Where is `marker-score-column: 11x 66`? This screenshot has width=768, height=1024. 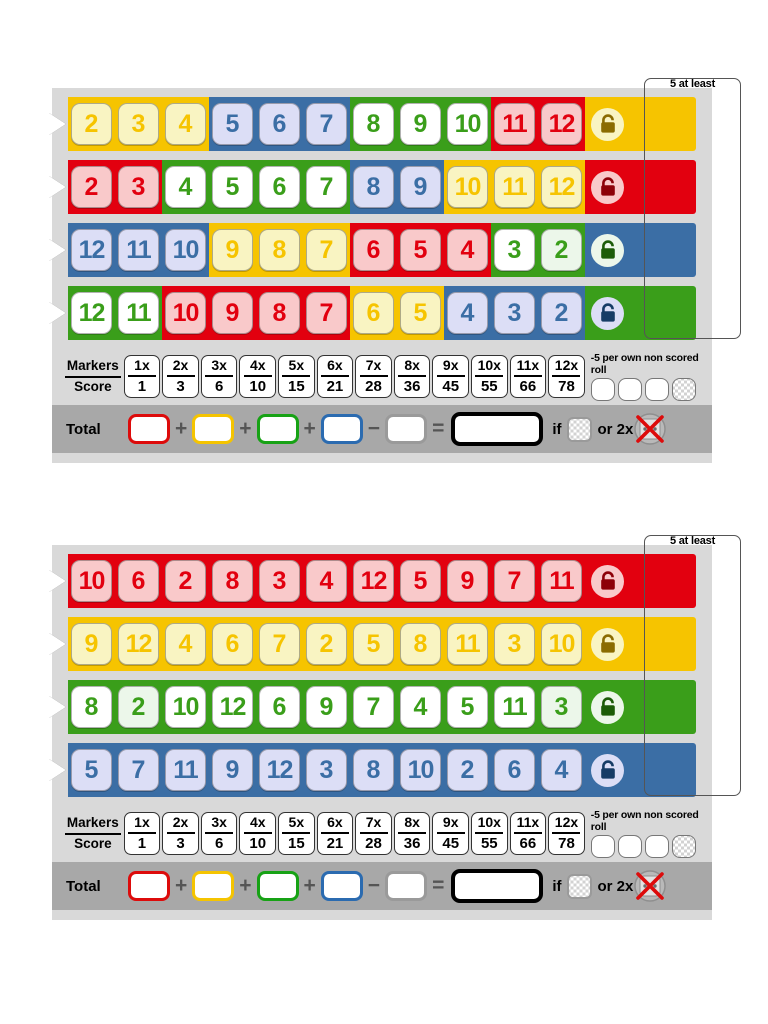 marker-score-column: 11x 66 is located at coordinates (528, 376).